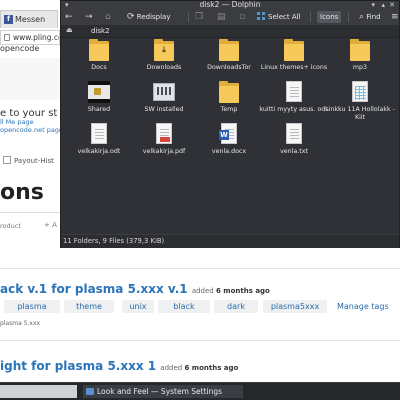 This screenshot has height=400, width=400. What do you see at coordinates (99, 147) in the screenshot?
I see `file-item: velkakirja.odt` at bounding box center [99, 147].